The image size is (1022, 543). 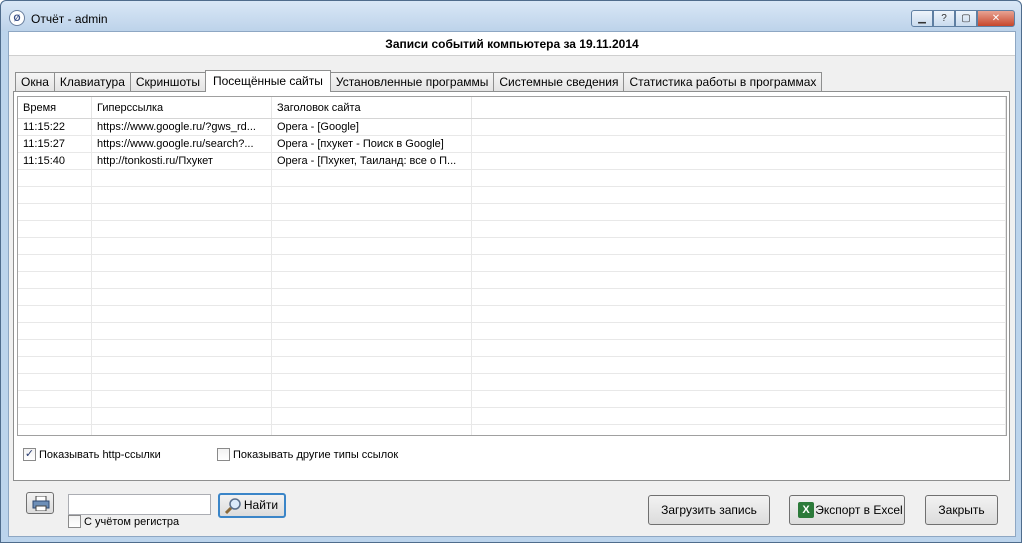 I want to click on search-input, so click(x=139, y=504).